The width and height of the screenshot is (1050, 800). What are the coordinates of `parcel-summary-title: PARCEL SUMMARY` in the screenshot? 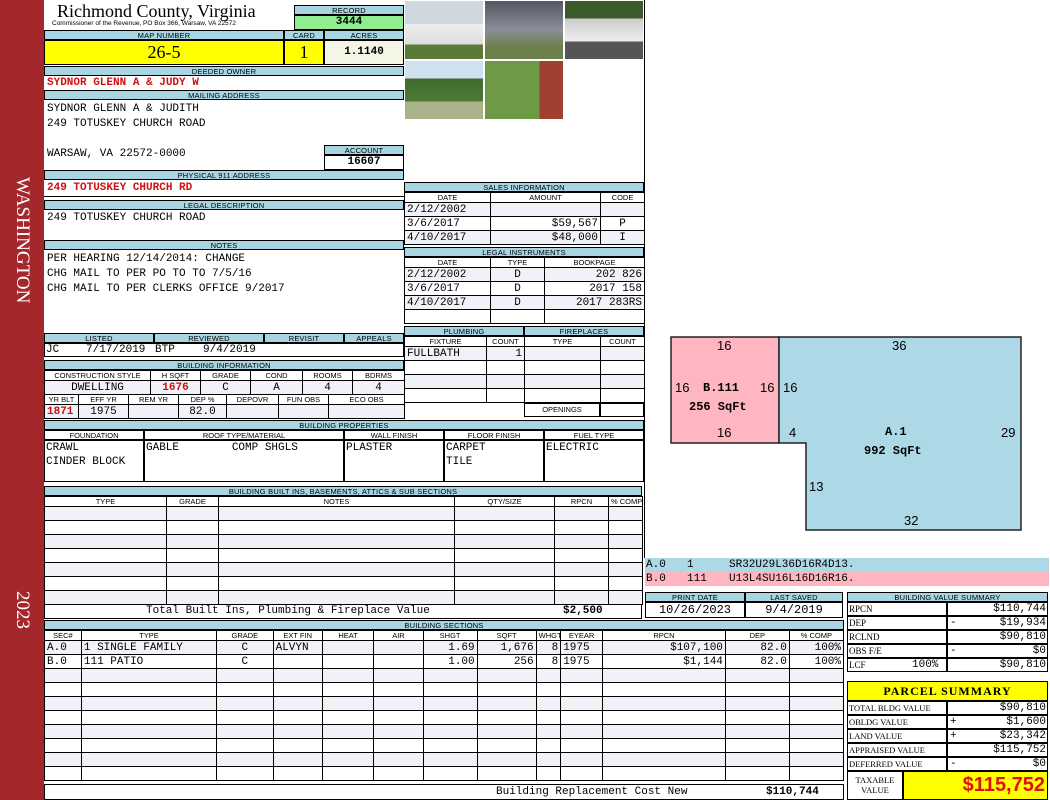 It's located at (947, 691).